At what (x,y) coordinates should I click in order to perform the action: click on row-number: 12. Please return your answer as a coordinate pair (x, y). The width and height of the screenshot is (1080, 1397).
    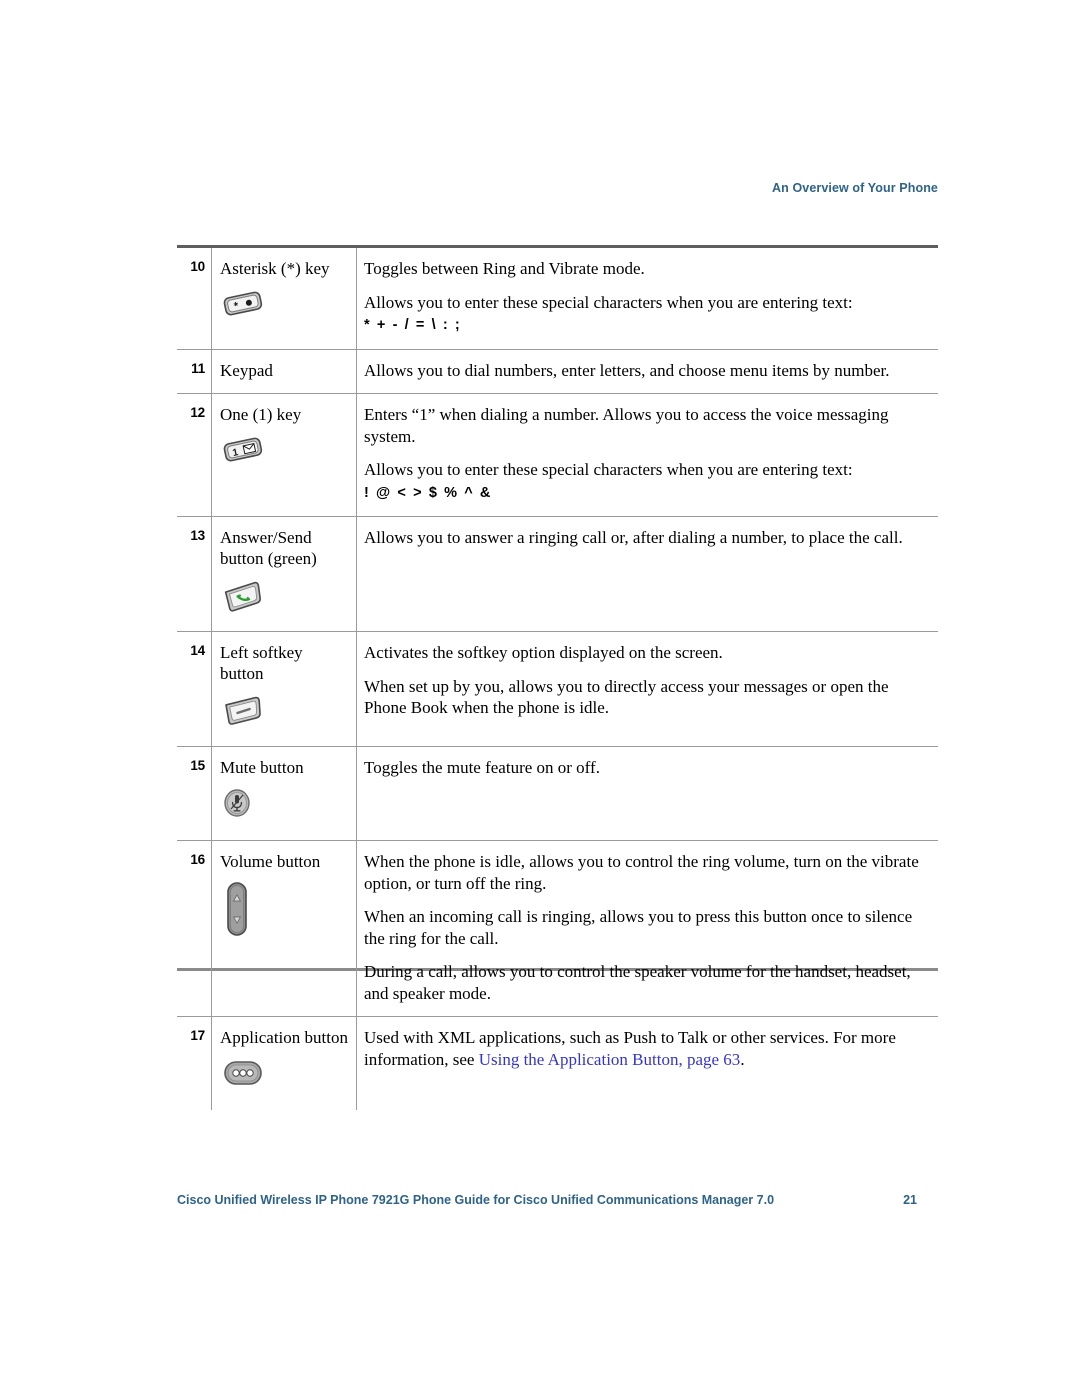
    Looking at the image, I should click on (194, 455).